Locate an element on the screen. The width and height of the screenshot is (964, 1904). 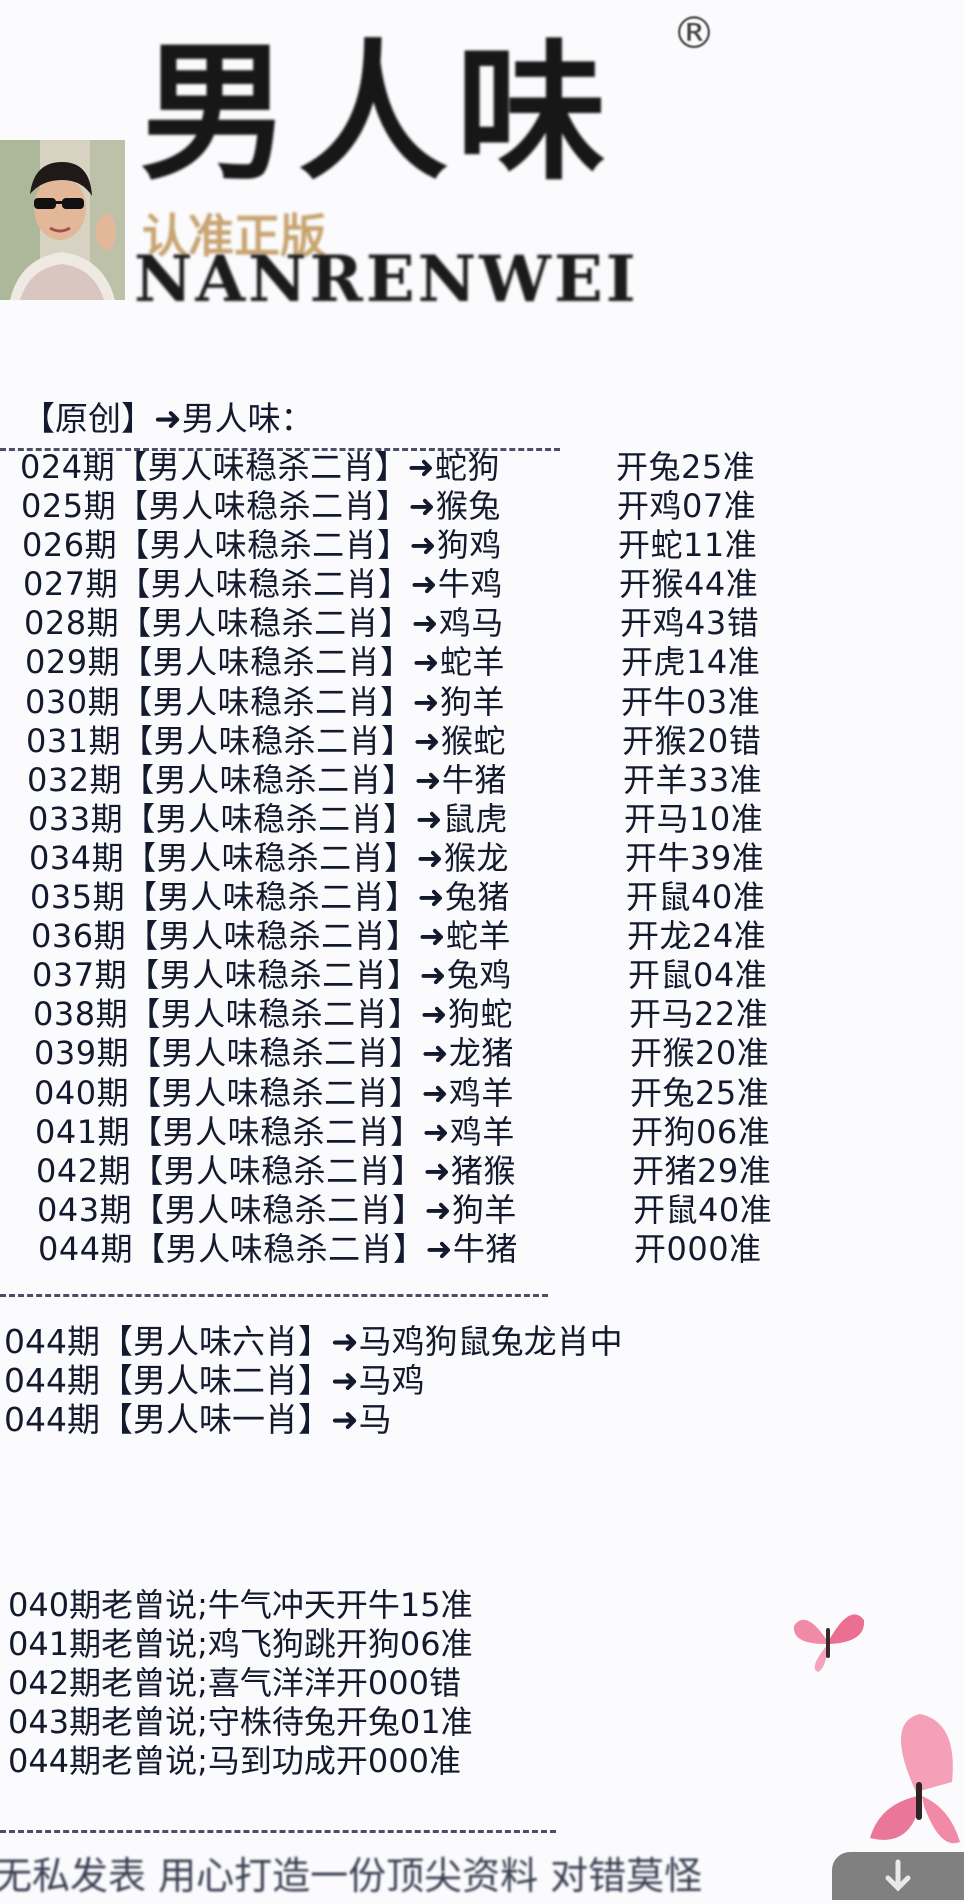
prediction-row: 028期【男人味稳杀二肖】➜鸡马 开鸡43错 is located at coordinates (482, 623).